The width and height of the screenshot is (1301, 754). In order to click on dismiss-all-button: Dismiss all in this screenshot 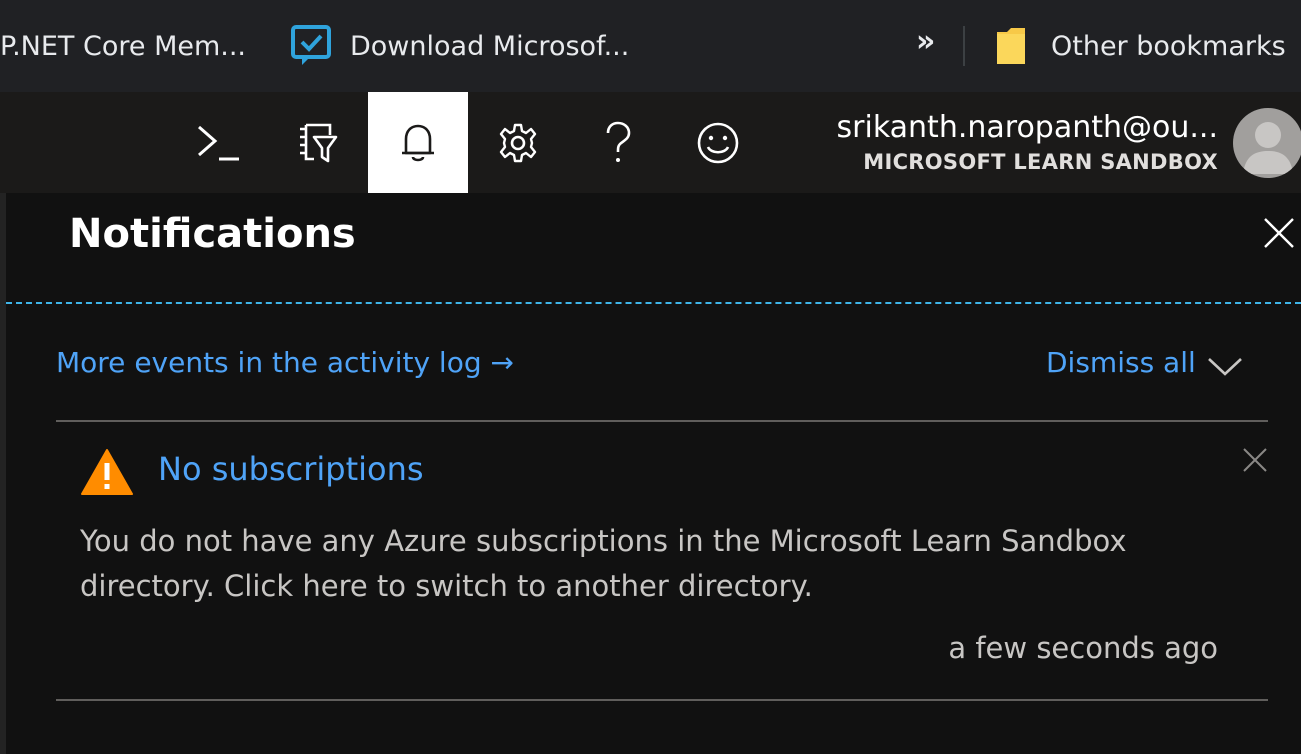, I will do `click(1121, 362)`.